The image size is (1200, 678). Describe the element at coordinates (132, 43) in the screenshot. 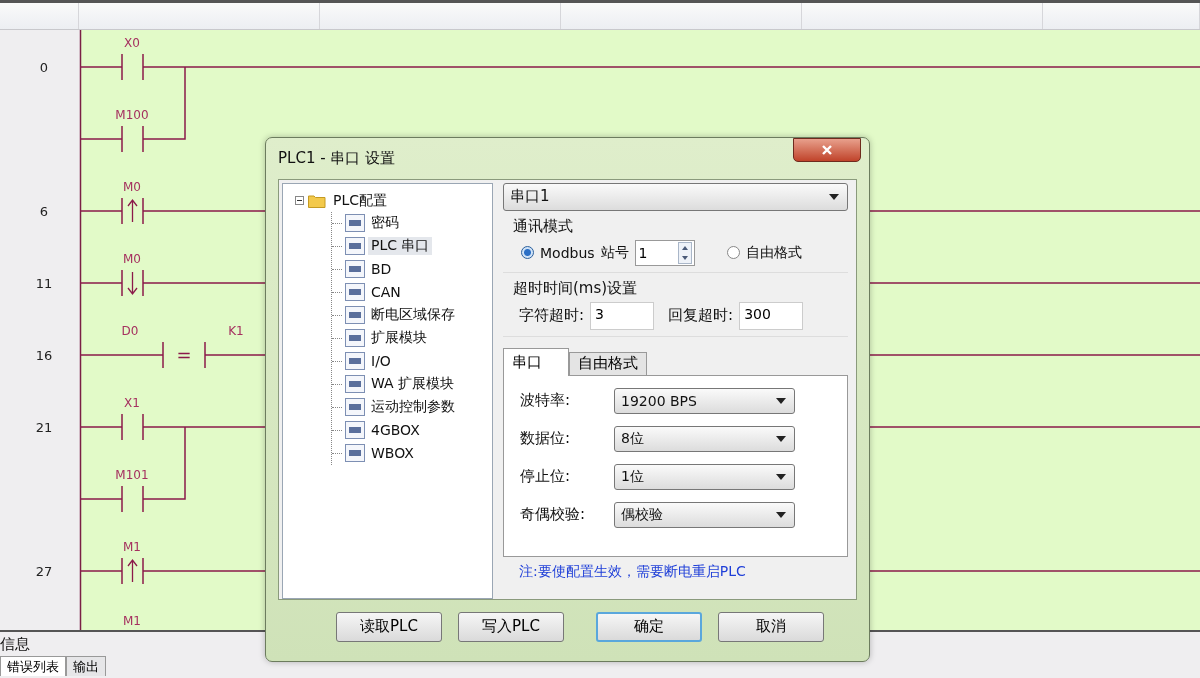

I see `device-label: X0` at that location.